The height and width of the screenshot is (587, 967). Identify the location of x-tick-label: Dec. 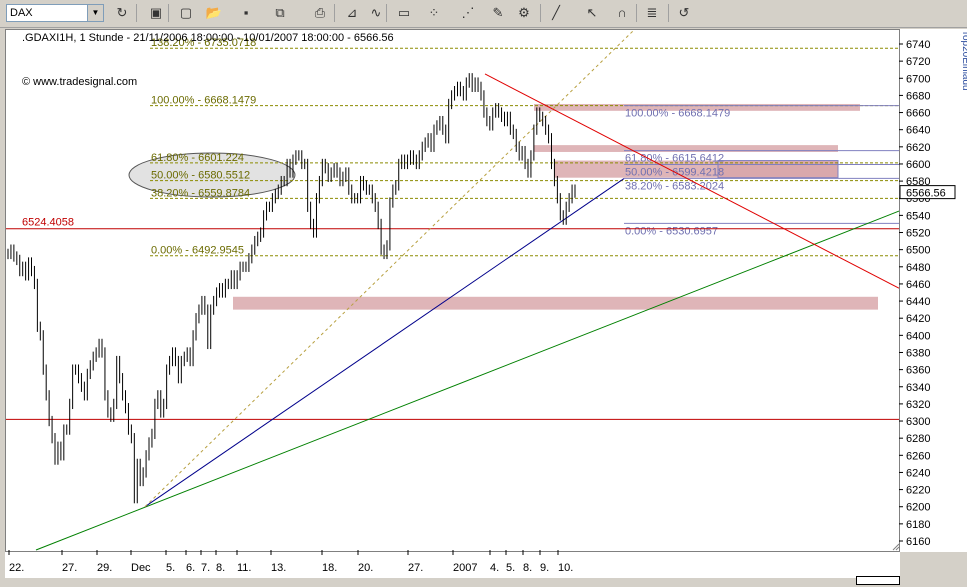
(141, 568).